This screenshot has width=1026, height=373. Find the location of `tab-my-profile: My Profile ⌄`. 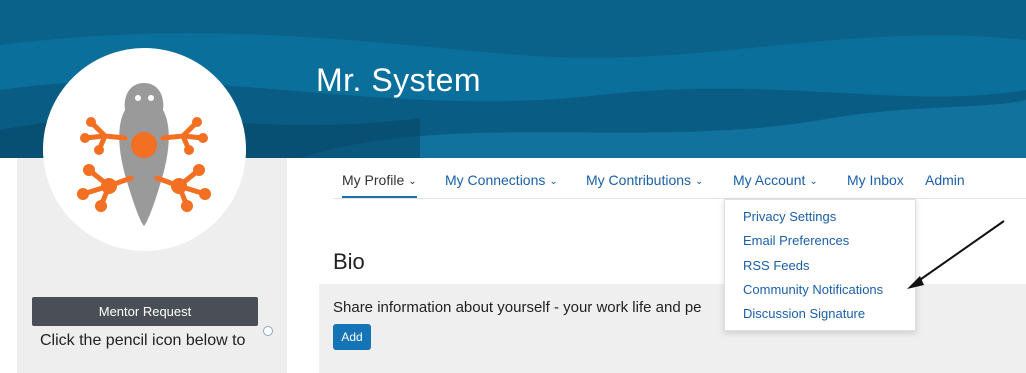

tab-my-profile: My Profile ⌄ is located at coordinates (379, 179).